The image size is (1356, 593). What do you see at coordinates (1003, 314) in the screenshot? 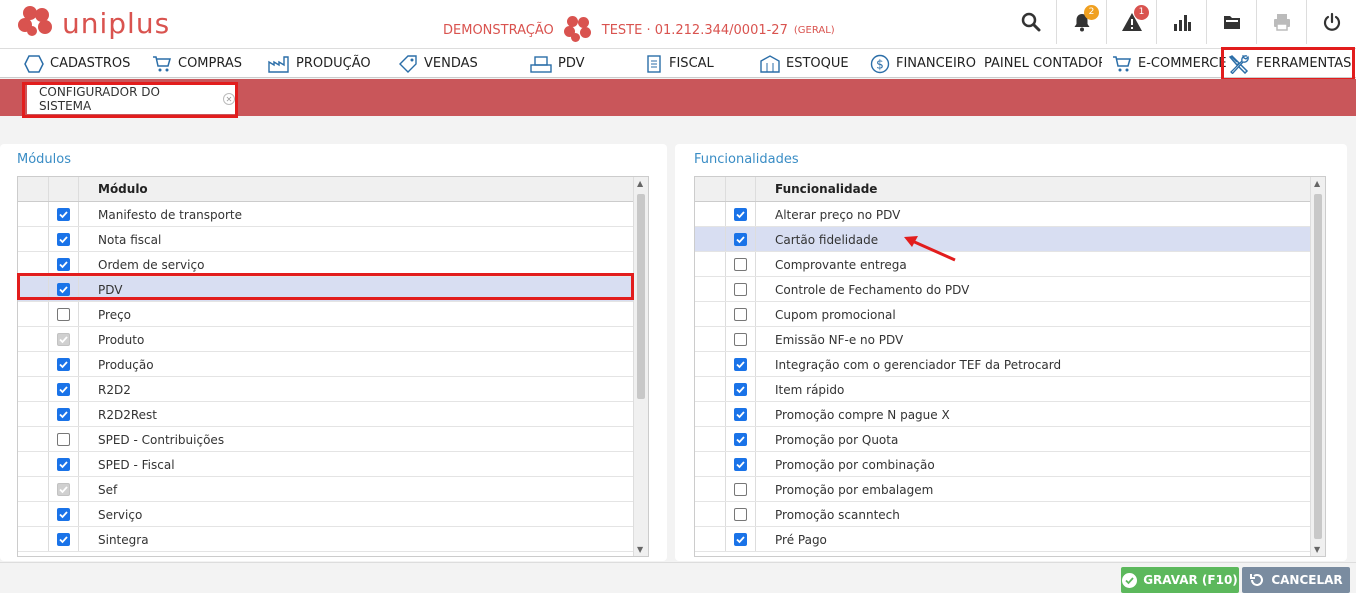
I see `table-row: Cupom promocional` at bounding box center [1003, 314].